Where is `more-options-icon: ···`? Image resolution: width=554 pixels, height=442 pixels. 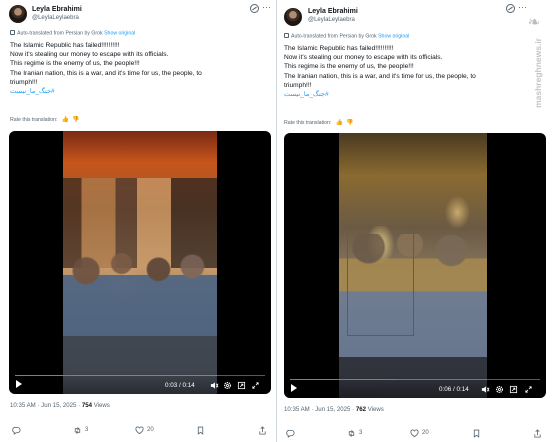
more-options-icon: ··· is located at coordinates (266, 7).